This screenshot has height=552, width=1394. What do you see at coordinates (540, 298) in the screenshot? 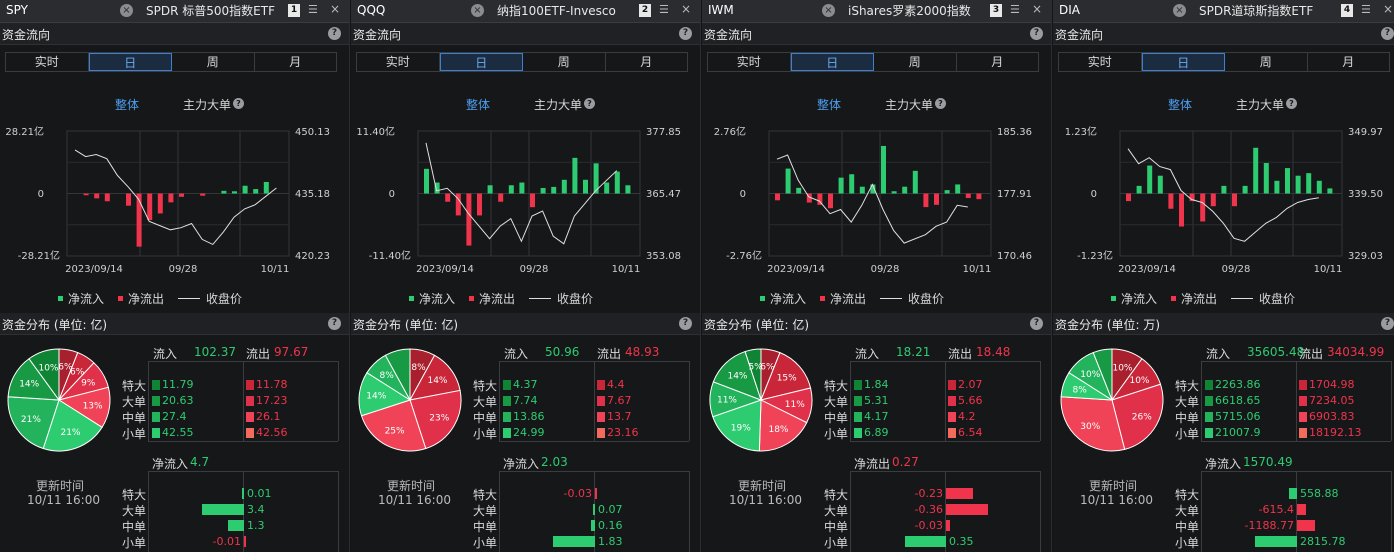
I see `legend-swatch-close` at bounding box center [540, 298].